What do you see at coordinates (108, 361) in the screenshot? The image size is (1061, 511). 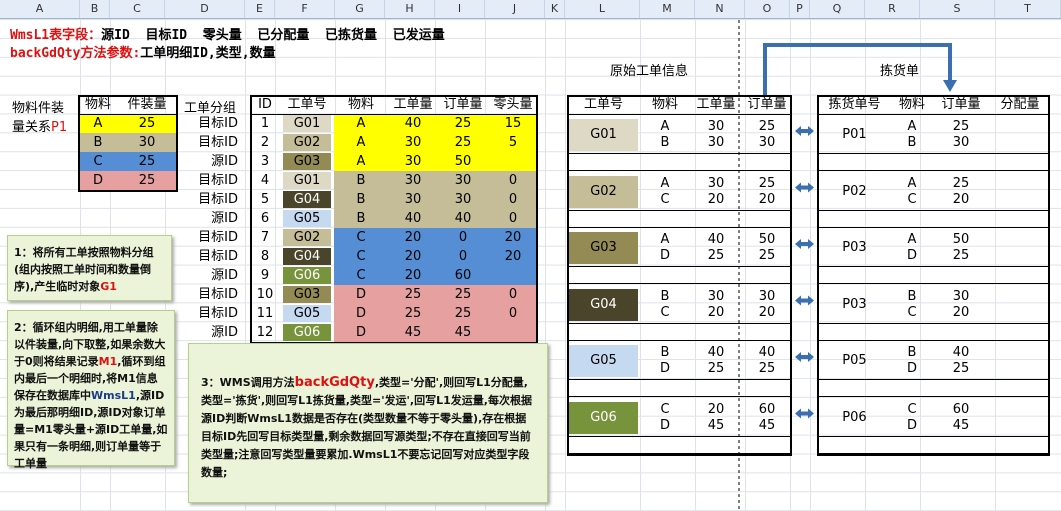 I see `note-2-p1: M1` at bounding box center [108, 361].